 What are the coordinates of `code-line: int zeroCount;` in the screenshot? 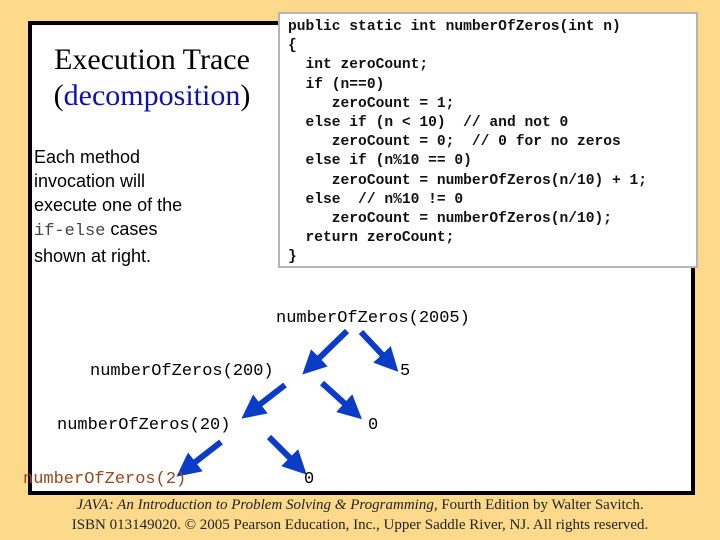 It's located at (358, 65).